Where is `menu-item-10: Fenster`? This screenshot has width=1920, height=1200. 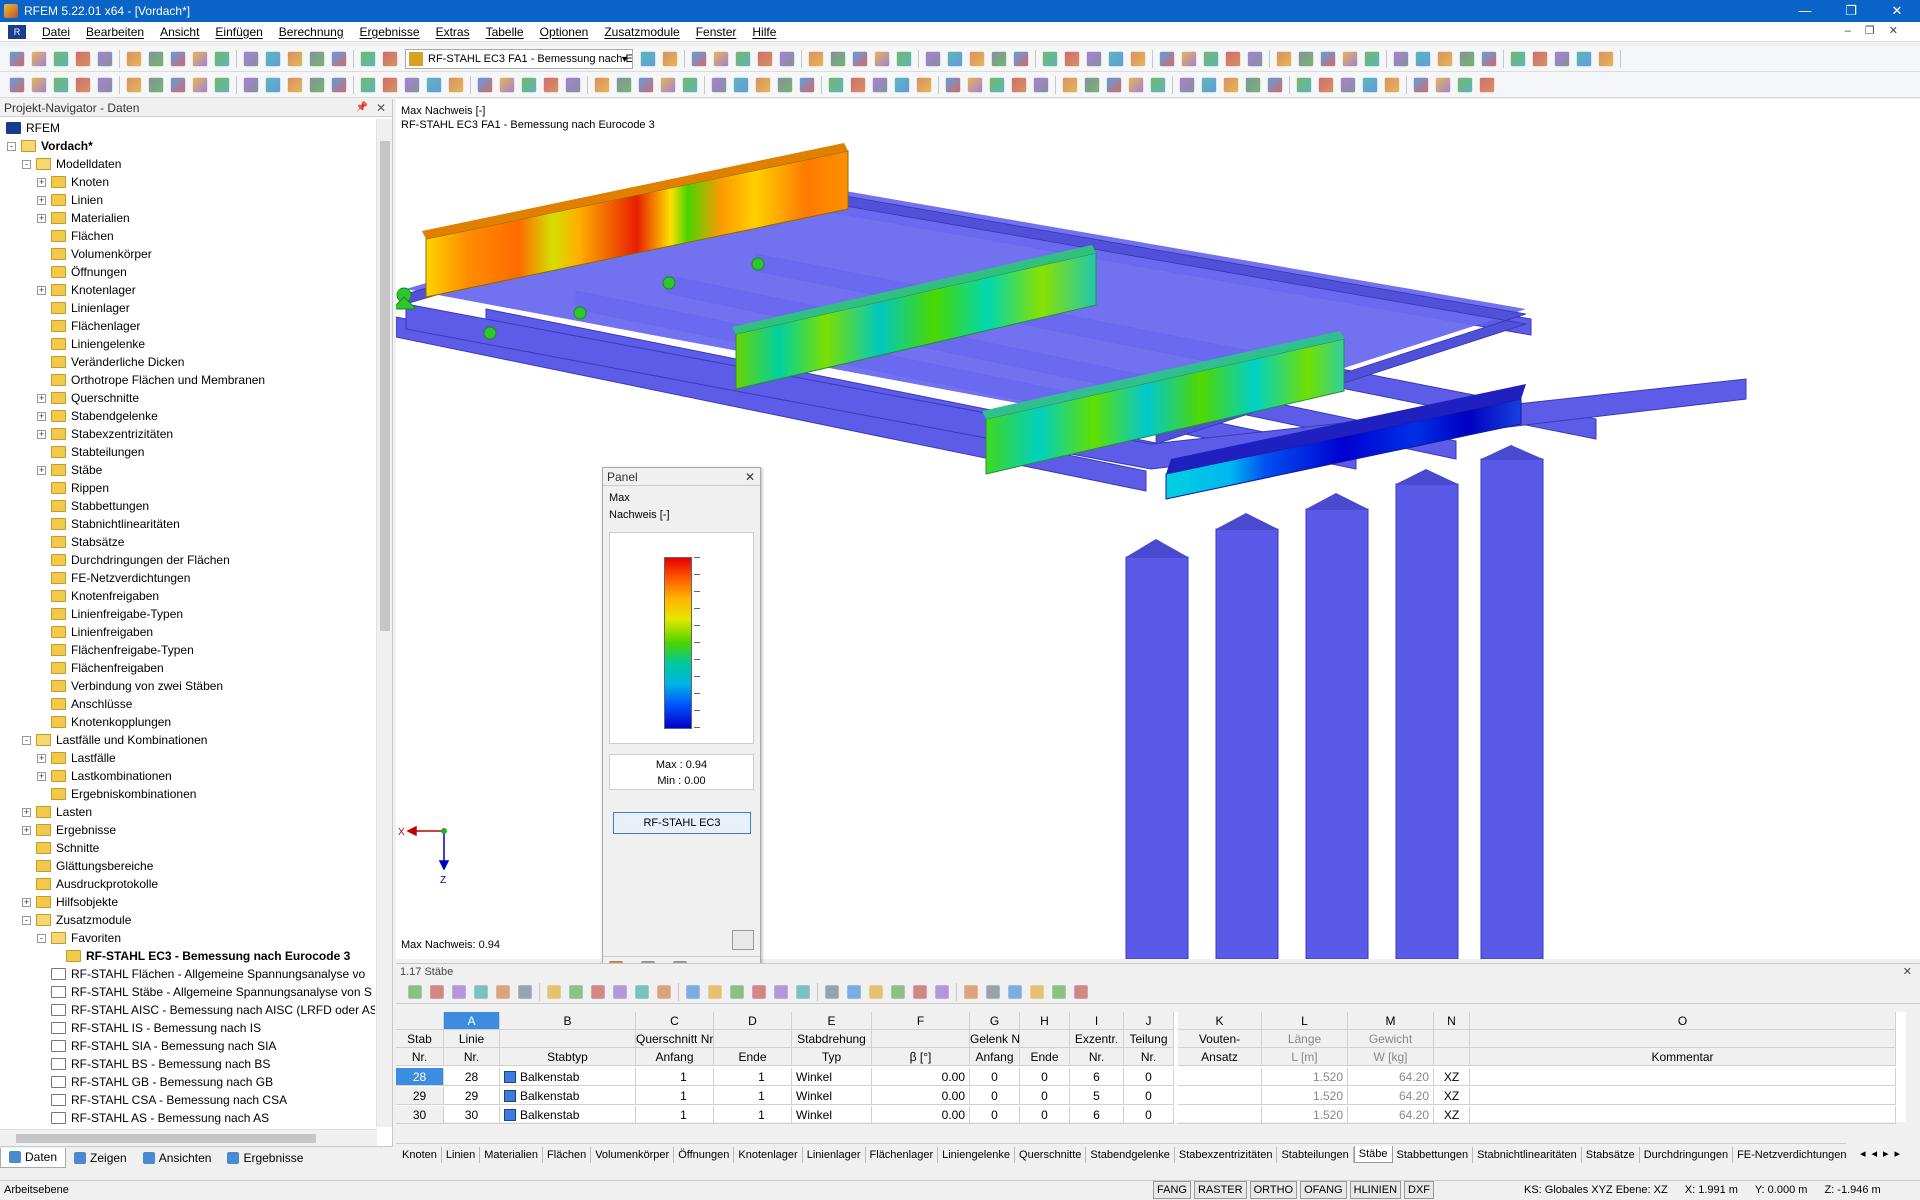
menu-item-10: Fenster is located at coordinates (716, 32).